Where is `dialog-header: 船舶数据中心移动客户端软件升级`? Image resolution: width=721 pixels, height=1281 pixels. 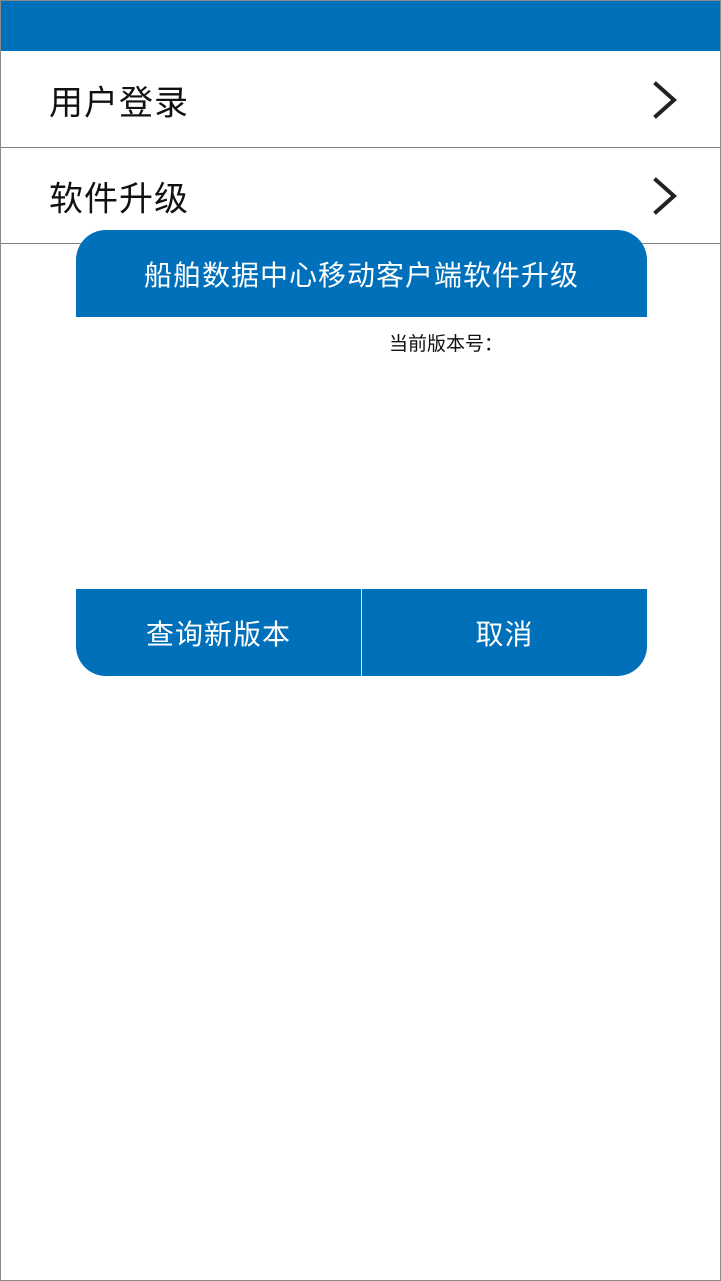 dialog-header: 船舶数据中心移动客户端软件升级 is located at coordinates (361, 273).